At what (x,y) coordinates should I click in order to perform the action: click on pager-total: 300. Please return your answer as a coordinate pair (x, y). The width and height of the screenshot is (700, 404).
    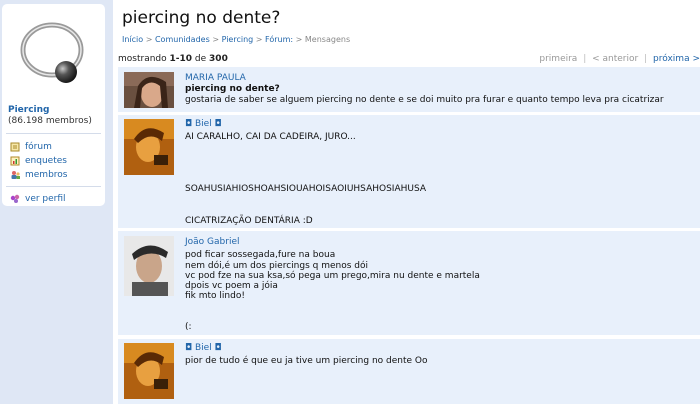
    Looking at the image, I should click on (218, 59).